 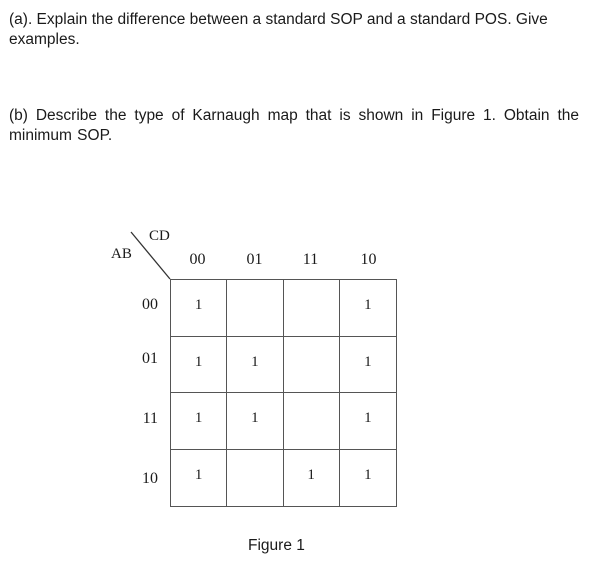 I want to click on kmap-row-label: 10, so click(x=150, y=478).